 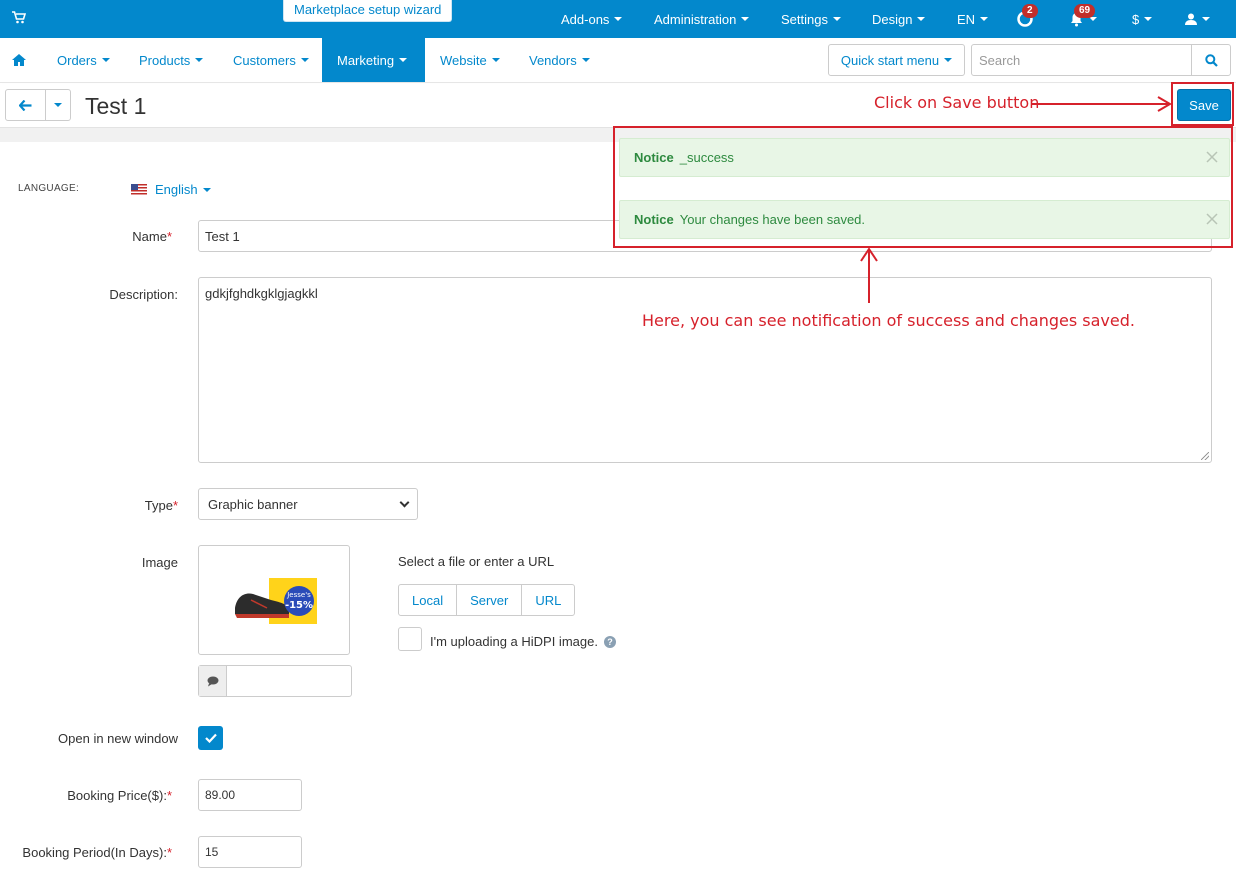 What do you see at coordinates (410, 639) in the screenshot?
I see `hidpi-checkbox` at bounding box center [410, 639].